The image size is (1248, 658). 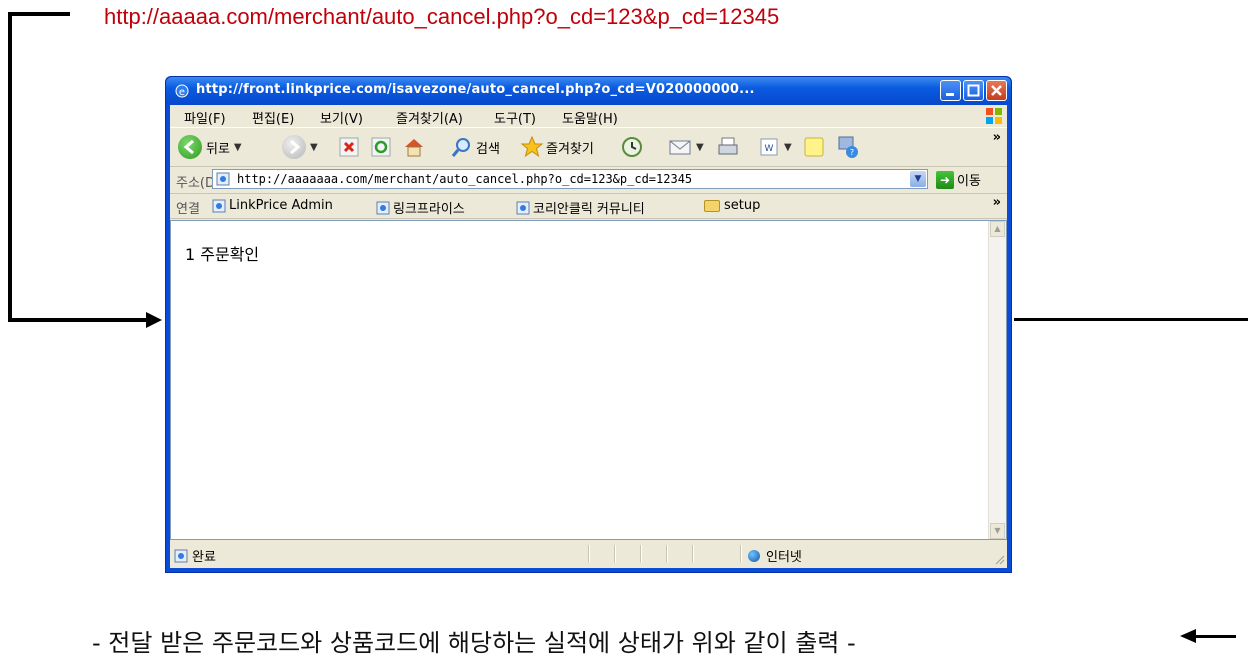 I want to click on menu-view: 보기(V), so click(x=341, y=117).